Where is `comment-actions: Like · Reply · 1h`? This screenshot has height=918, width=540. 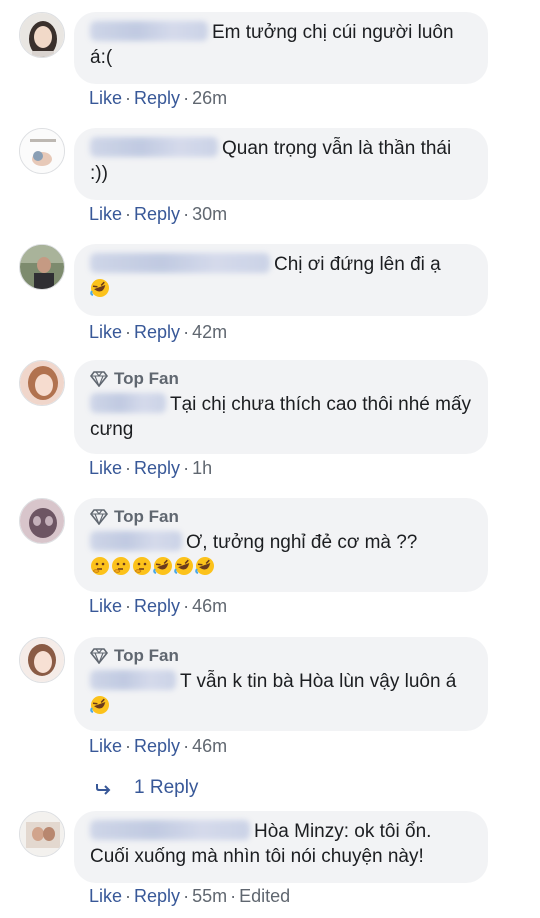 comment-actions: Like · Reply · 1h is located at coordinates (151, 468).